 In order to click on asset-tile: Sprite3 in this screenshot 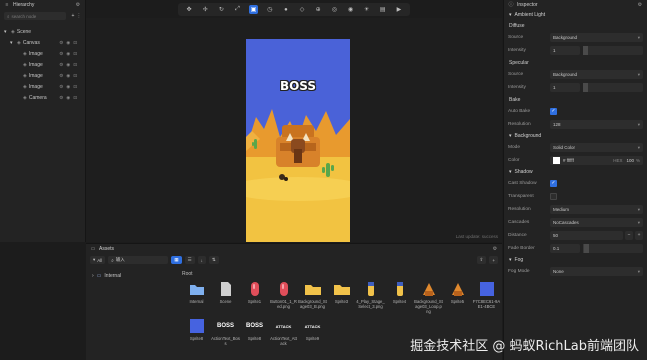, I will do `click(341, 297)`.